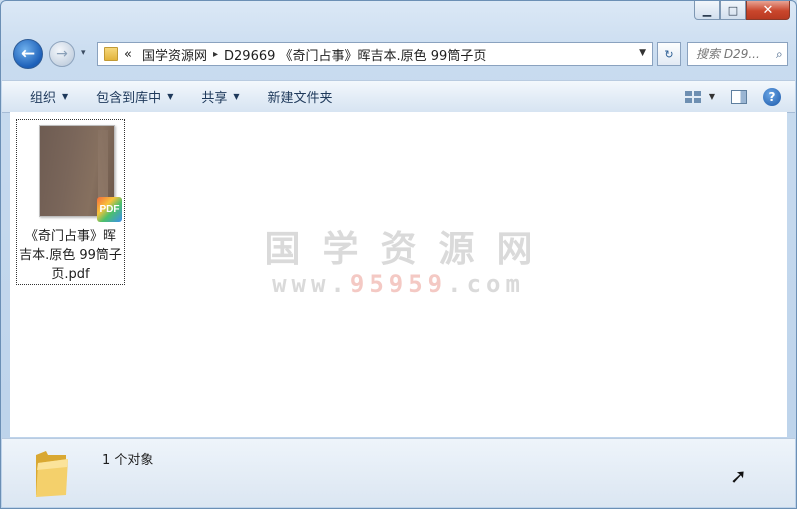 The image size is (797, 509). What do you see at coordinates (734, 54) in the screenshot?
I see `search-input` at bounding box center [734, 54].